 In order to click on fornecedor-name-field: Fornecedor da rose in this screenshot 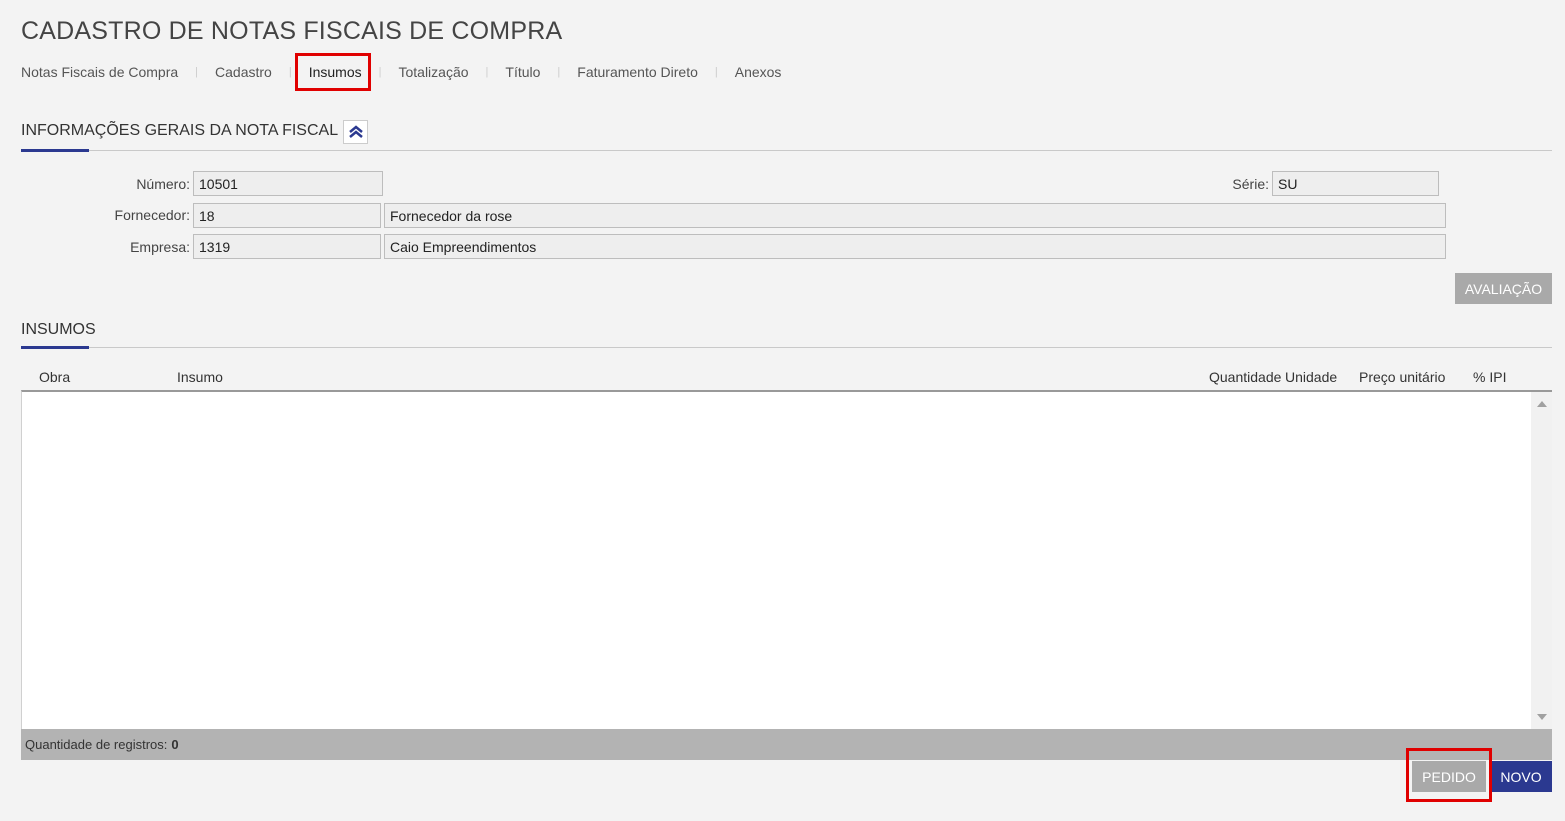, I will do `click(915, 215)`.